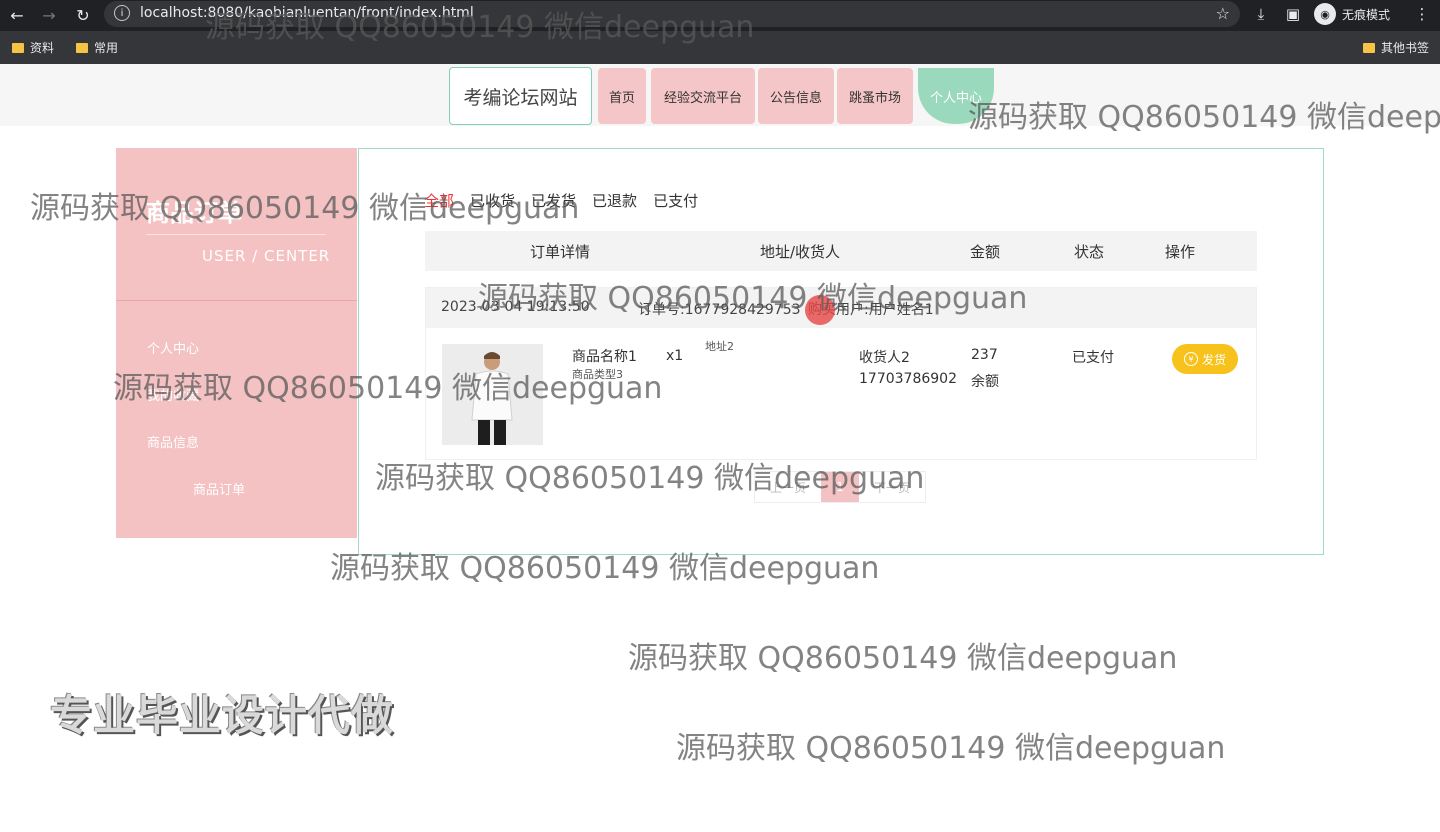 The height and width of the screenshot is (832, 1440). I want to click on bookmark-star-icon: ☆, so click(1223, 13).